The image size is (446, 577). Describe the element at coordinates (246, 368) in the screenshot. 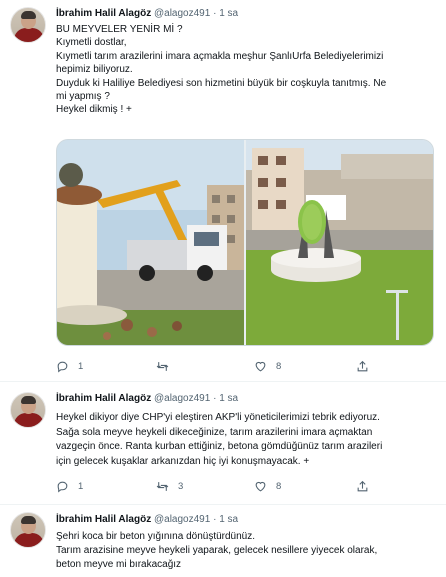

I see `tweet-actions: 1 8` at that location.